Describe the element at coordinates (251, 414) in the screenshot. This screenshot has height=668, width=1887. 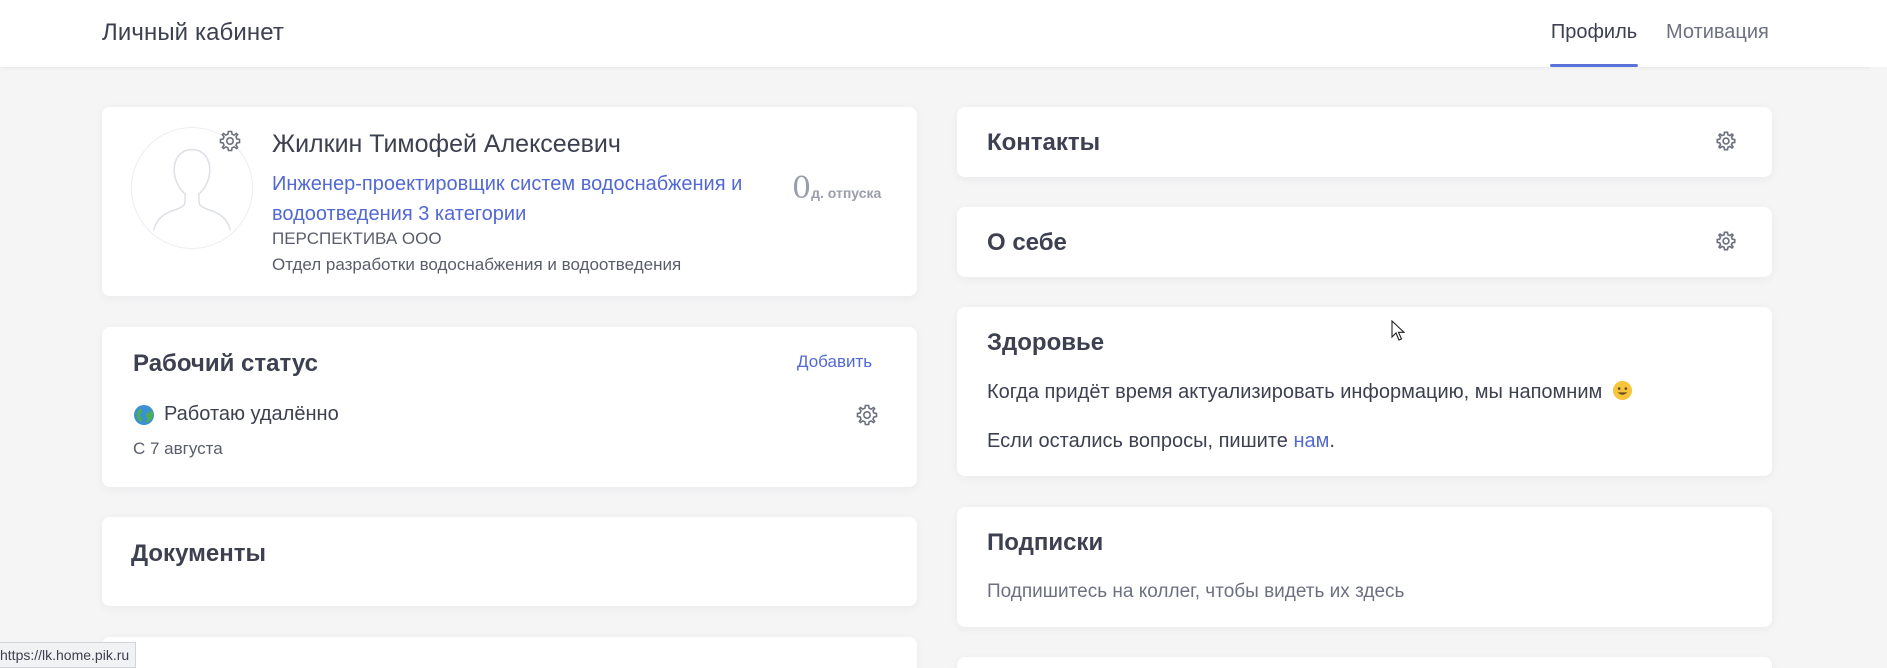
I see `work-status-text: Работаю удалённо` at that location.